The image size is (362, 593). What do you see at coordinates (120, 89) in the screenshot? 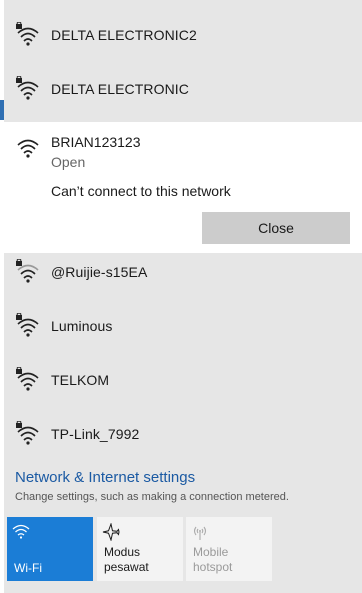
I see `network-name: DELTA ELECTRONIC` at bounding box center [120, 89].